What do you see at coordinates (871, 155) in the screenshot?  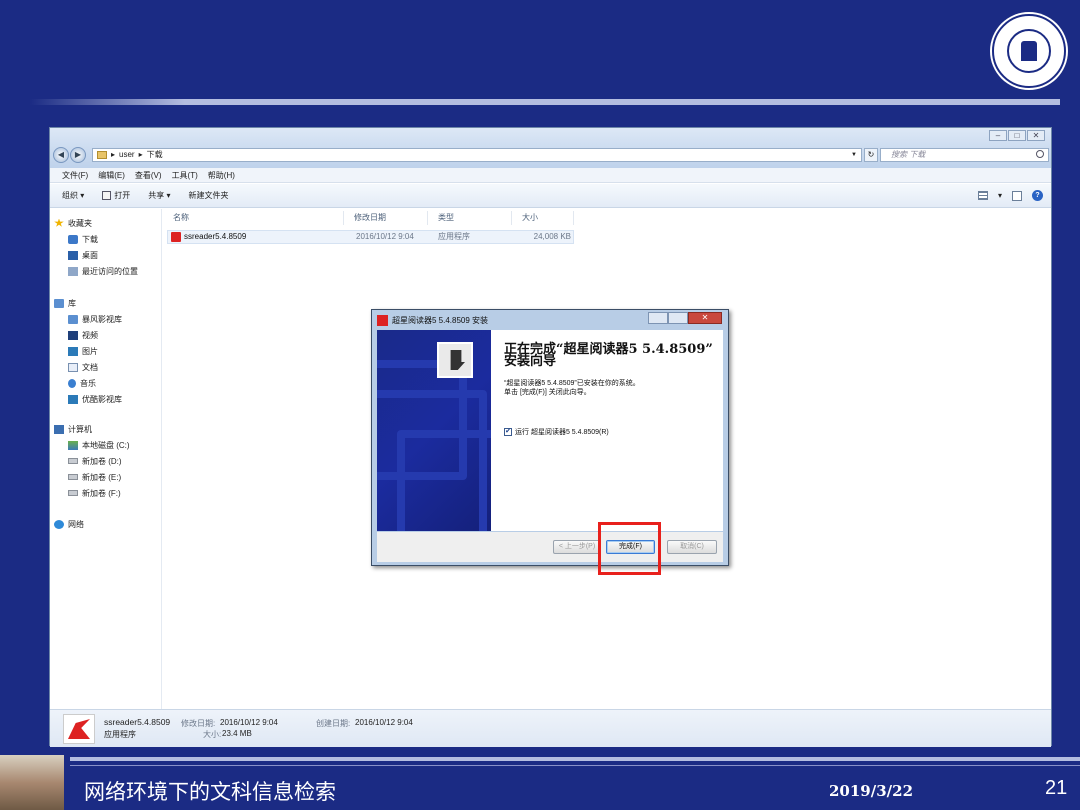 I see `refresh-icon: ↻` at bounding box center [871, 155].